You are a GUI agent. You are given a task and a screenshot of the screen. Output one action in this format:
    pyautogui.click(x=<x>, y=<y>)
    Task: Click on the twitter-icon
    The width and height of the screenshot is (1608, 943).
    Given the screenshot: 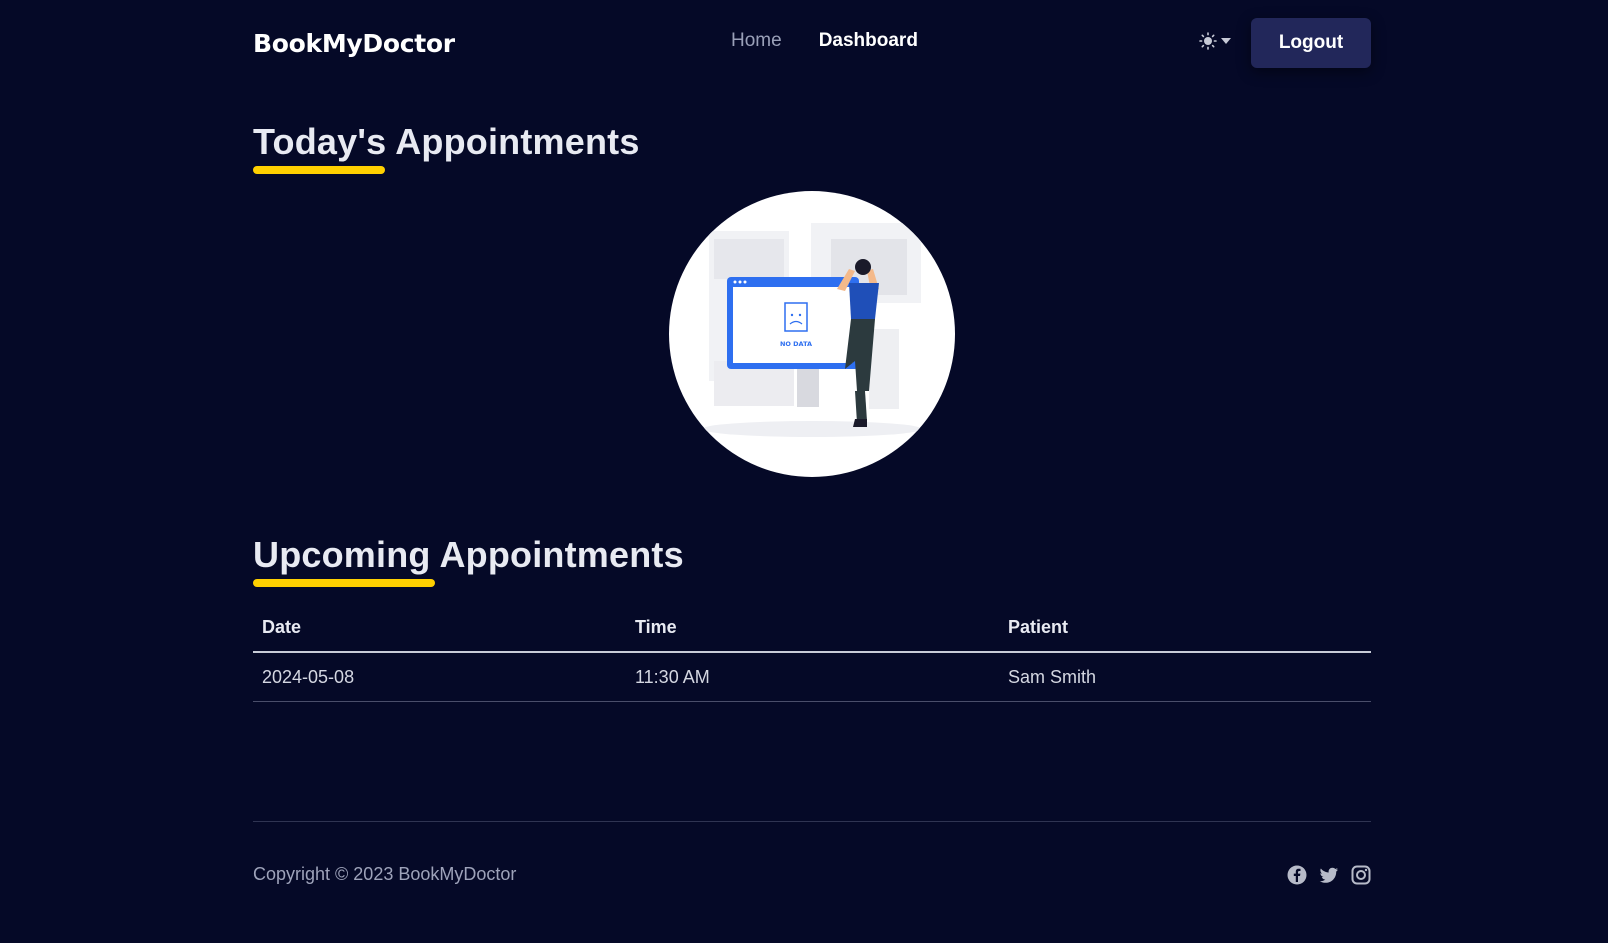 What is the action you would take?
    pyautogui.click(x=1329, y=875)
    